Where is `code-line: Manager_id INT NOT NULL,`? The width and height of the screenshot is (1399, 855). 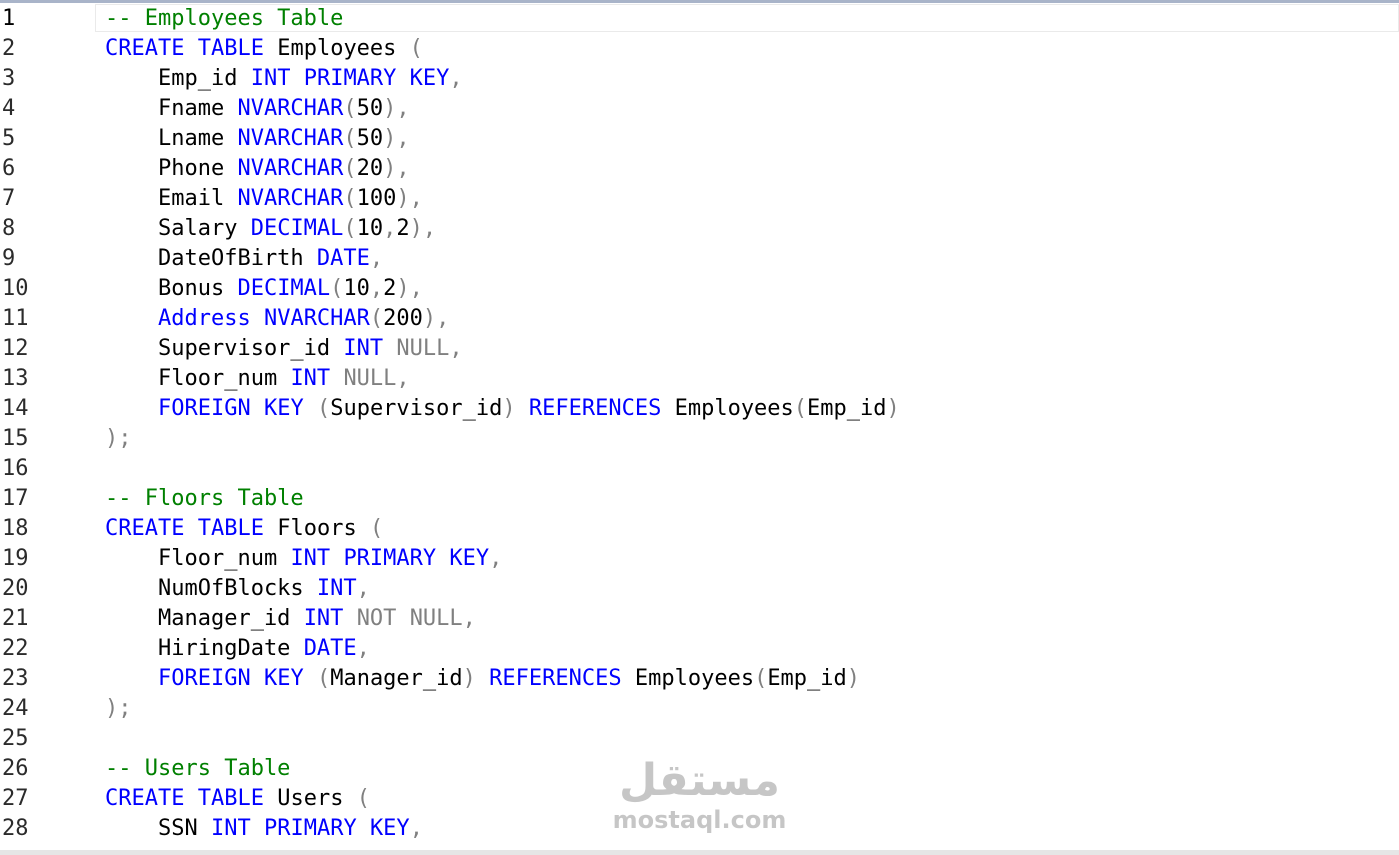
code-line: Manager_id INT NOT NULL, is located at coordinates (752, 619).